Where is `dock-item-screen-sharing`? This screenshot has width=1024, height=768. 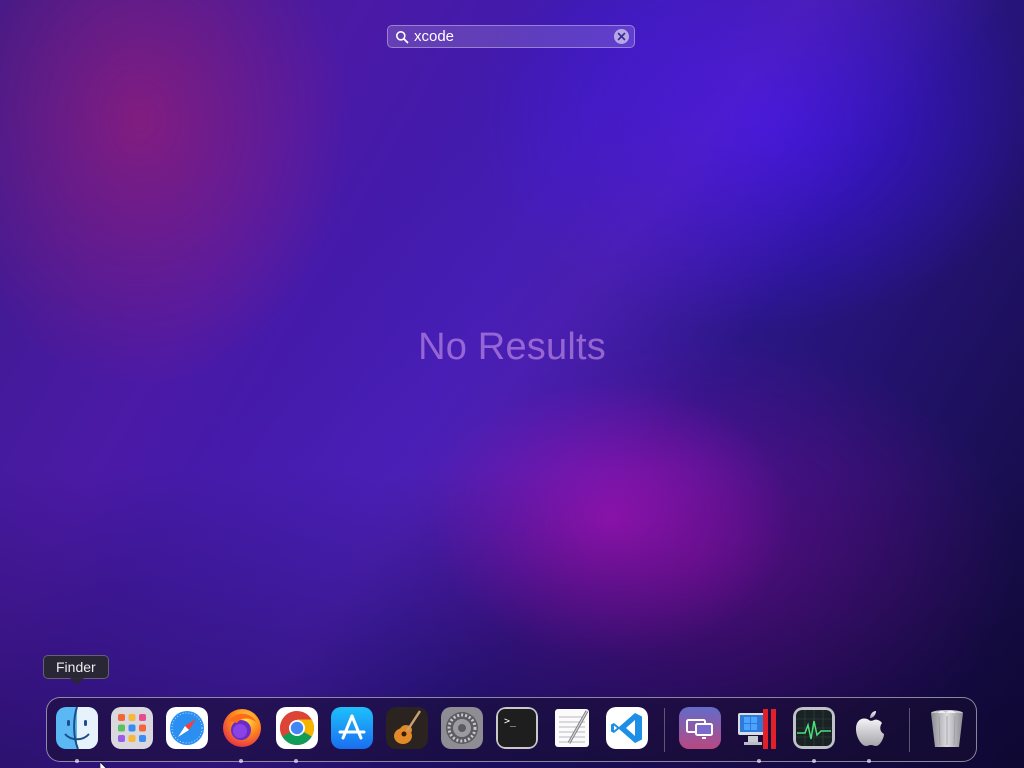 dock-item-screen-sharing is located at coordinates (700, 728).